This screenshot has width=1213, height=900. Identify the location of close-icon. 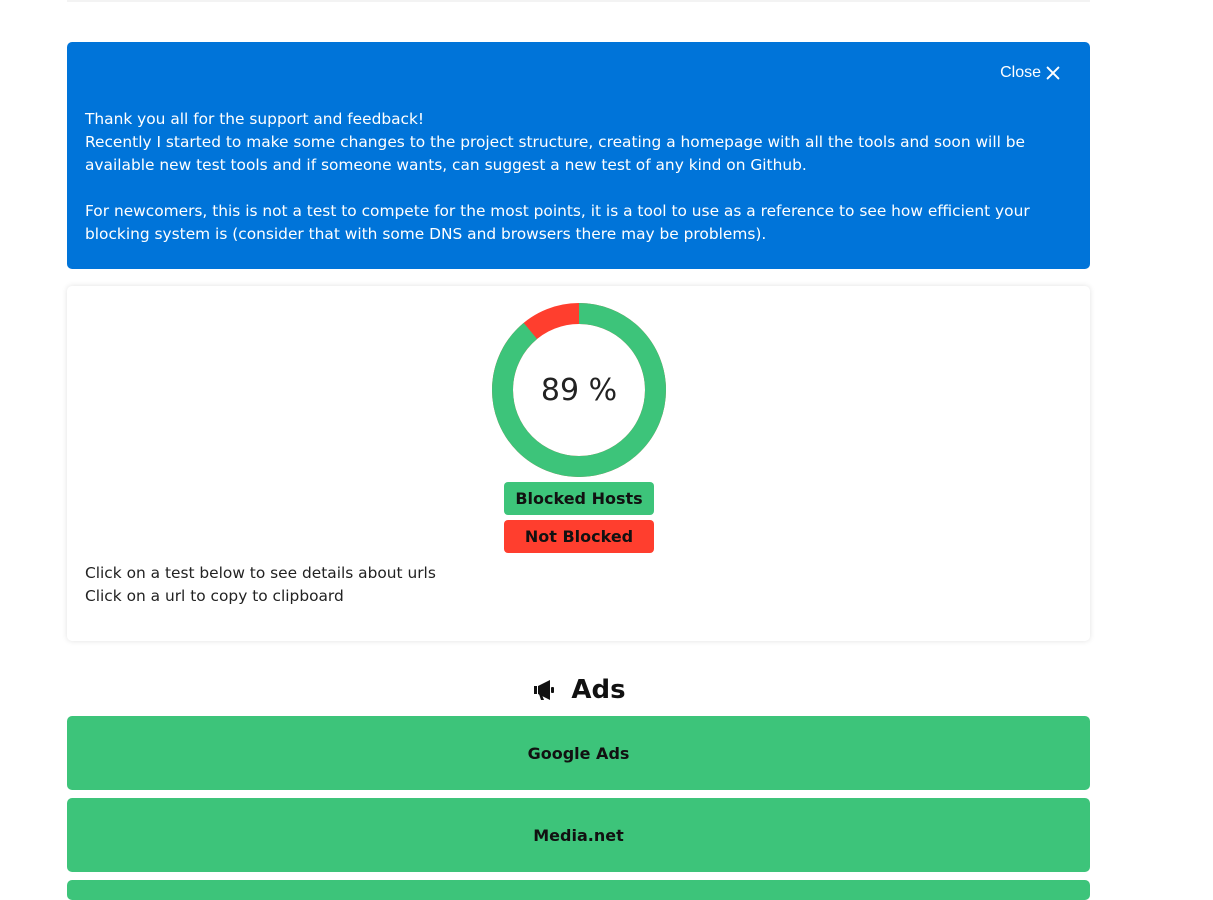
(1053, 73).